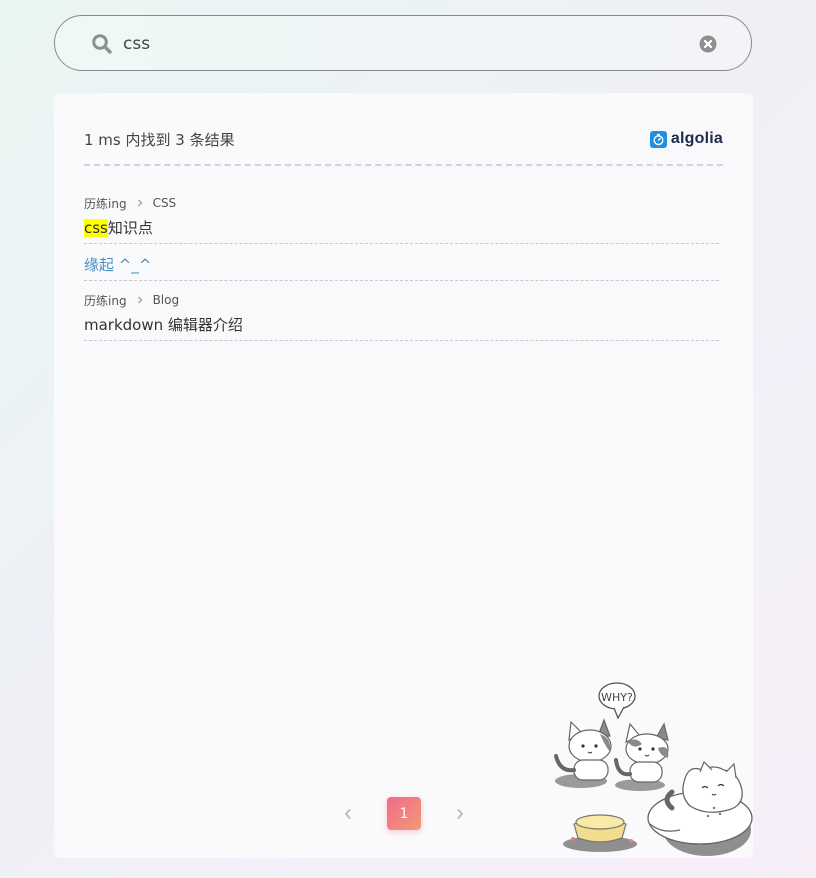 This screenshot has height=878, width=816. Describe the element at coordinates (641, 756) in the screenshot. I see `cat-middle` at that location.